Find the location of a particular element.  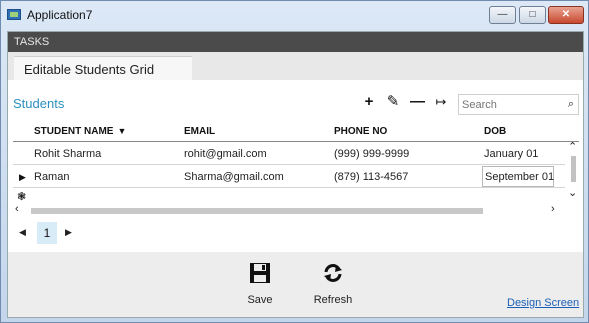

floppy-disk-icon is located at coordinates (260, 273).